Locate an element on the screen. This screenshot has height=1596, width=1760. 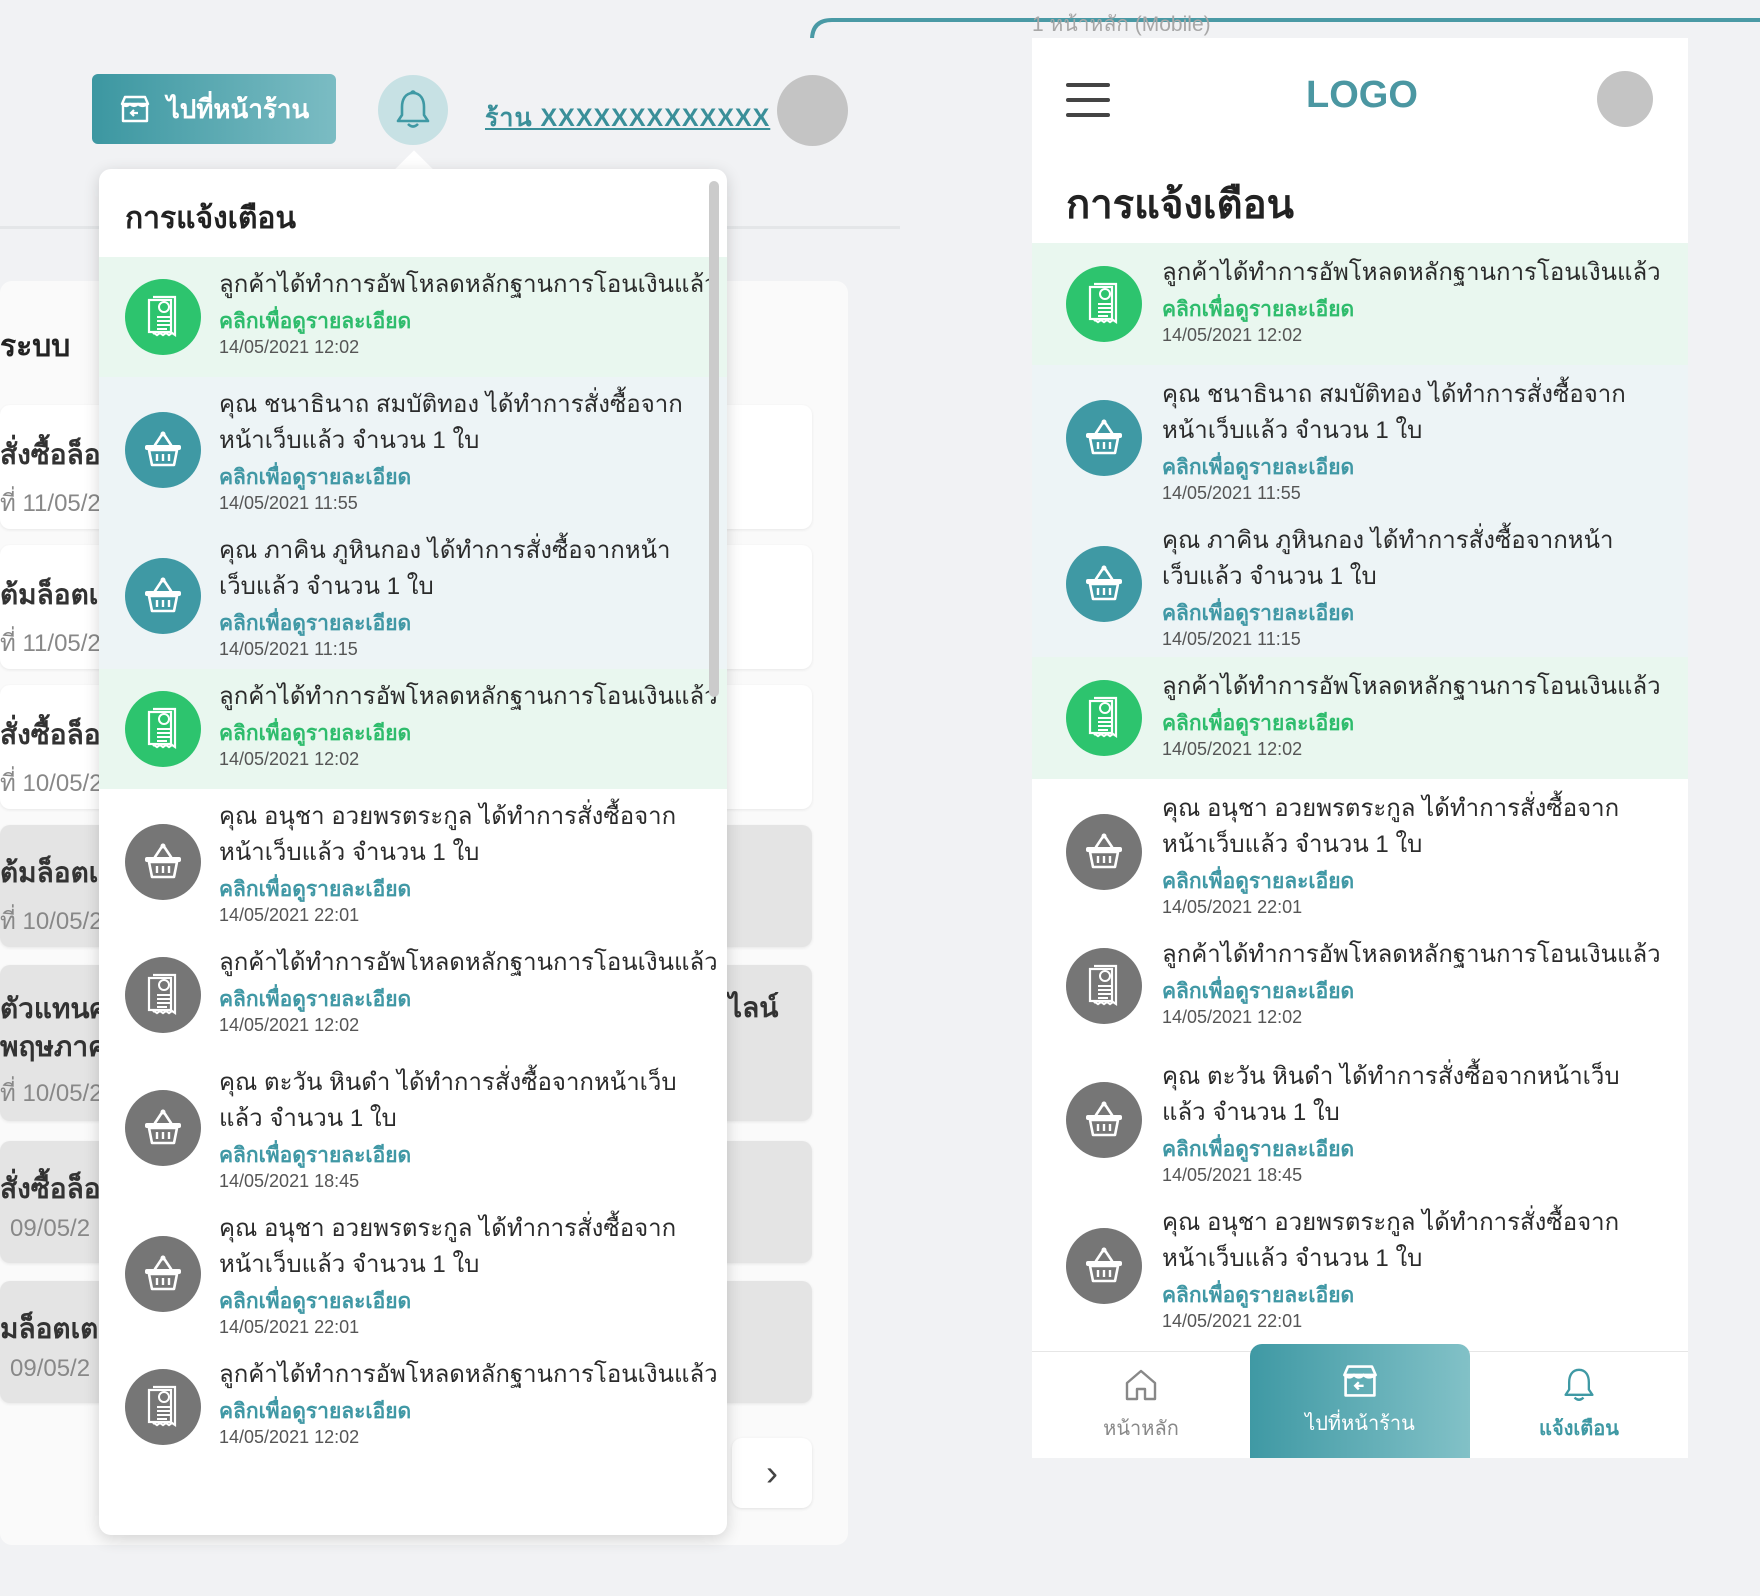
dropdown-title: การแจ้งเตือน is located at coordinates (210, 218).